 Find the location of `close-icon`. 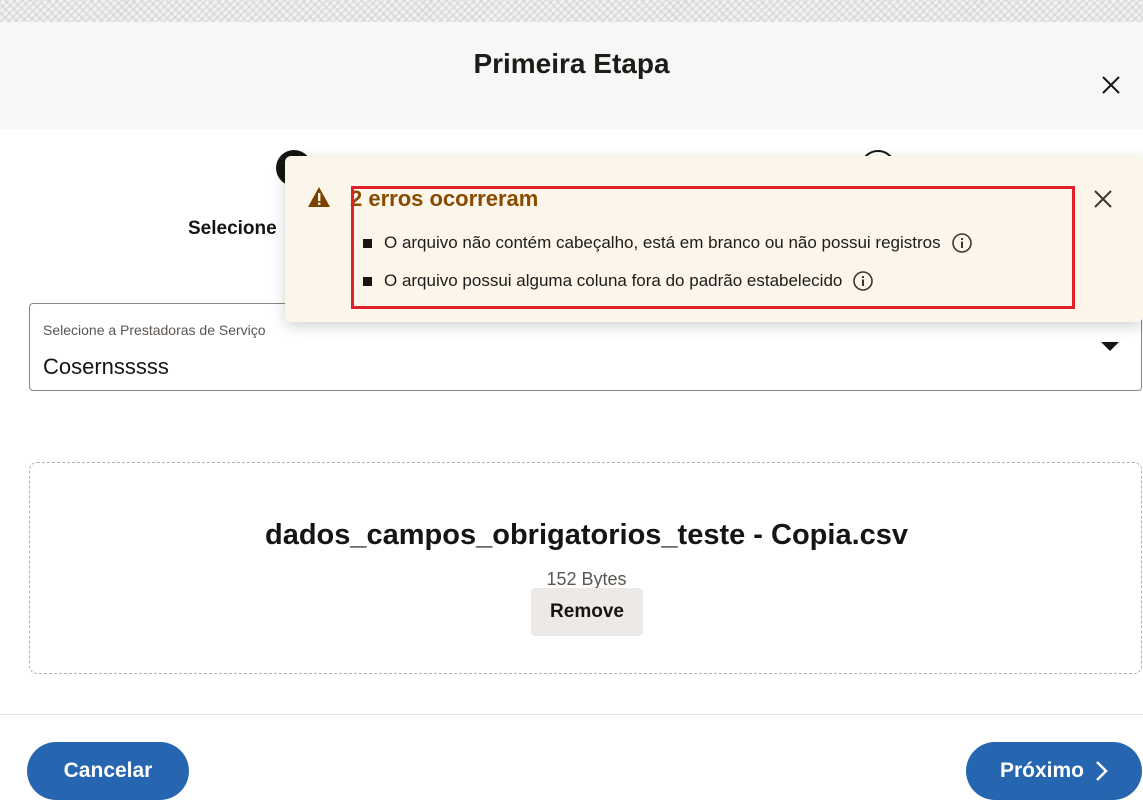

close-icon is located at coordinates (1111, 85).